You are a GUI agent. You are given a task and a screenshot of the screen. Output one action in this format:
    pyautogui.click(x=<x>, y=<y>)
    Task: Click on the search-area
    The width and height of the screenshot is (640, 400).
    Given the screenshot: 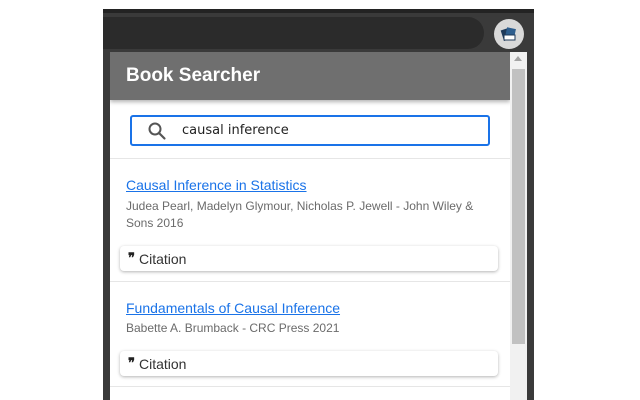 What is the action you would take?
    pyautogui.click(x=310, y=129)
    